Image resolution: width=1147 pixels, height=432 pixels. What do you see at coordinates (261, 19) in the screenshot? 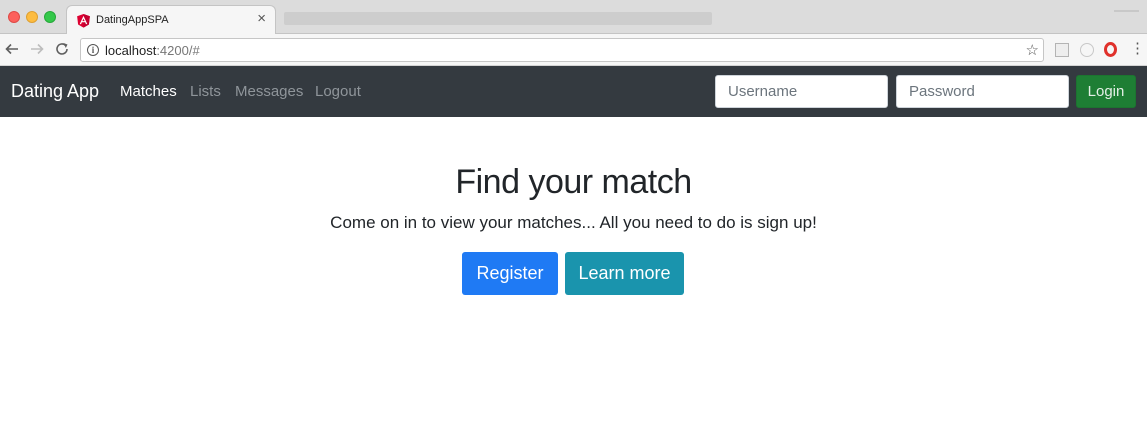
I see `tab-close-icon: ×` at bounding box center [261, 19].